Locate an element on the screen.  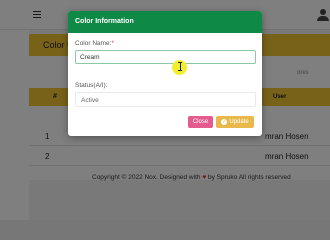
required-marker: * is located at coordinates (113, 43).